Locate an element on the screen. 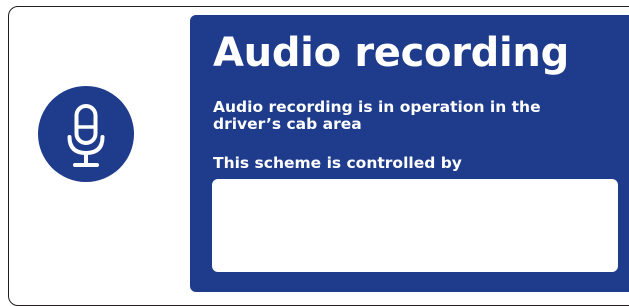 The width and height of the screenshot is (629, 306). controlled-by-label: This scheme is controlled by is located at coordinates (337, 163).